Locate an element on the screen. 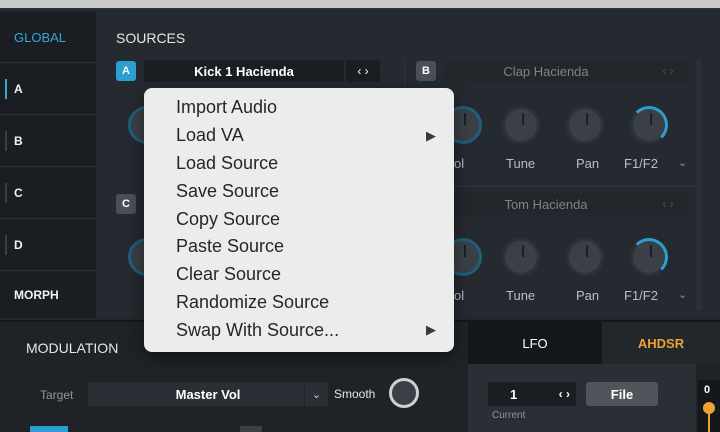 The height and width of the screenshot is (432, 720). source-b-pan-label: Pan is located at coordinates (588, 163).